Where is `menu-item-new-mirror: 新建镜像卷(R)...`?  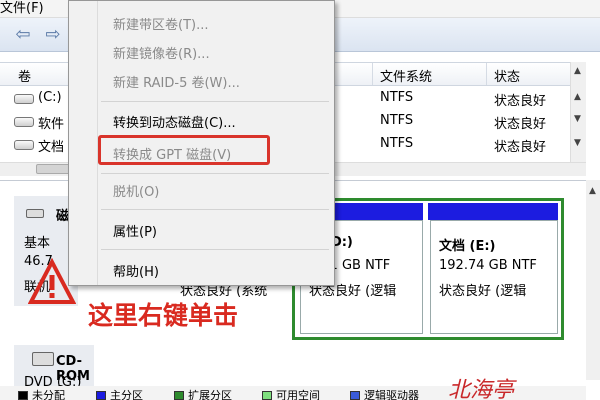
menu-item-new-mirror: 新建镜像卷(R)... is located at coordinates (161, 52).